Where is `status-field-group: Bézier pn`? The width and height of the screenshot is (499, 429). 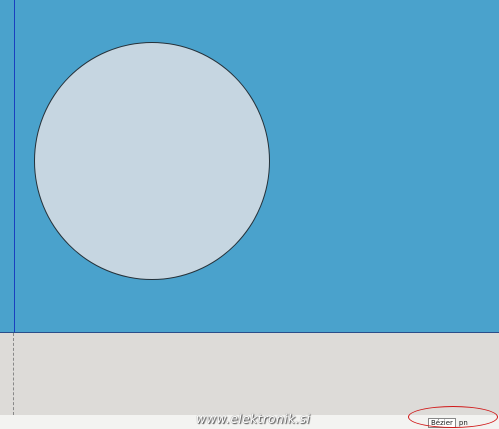 status-field-group: Bézier pn is located at coordinates (448, 423).